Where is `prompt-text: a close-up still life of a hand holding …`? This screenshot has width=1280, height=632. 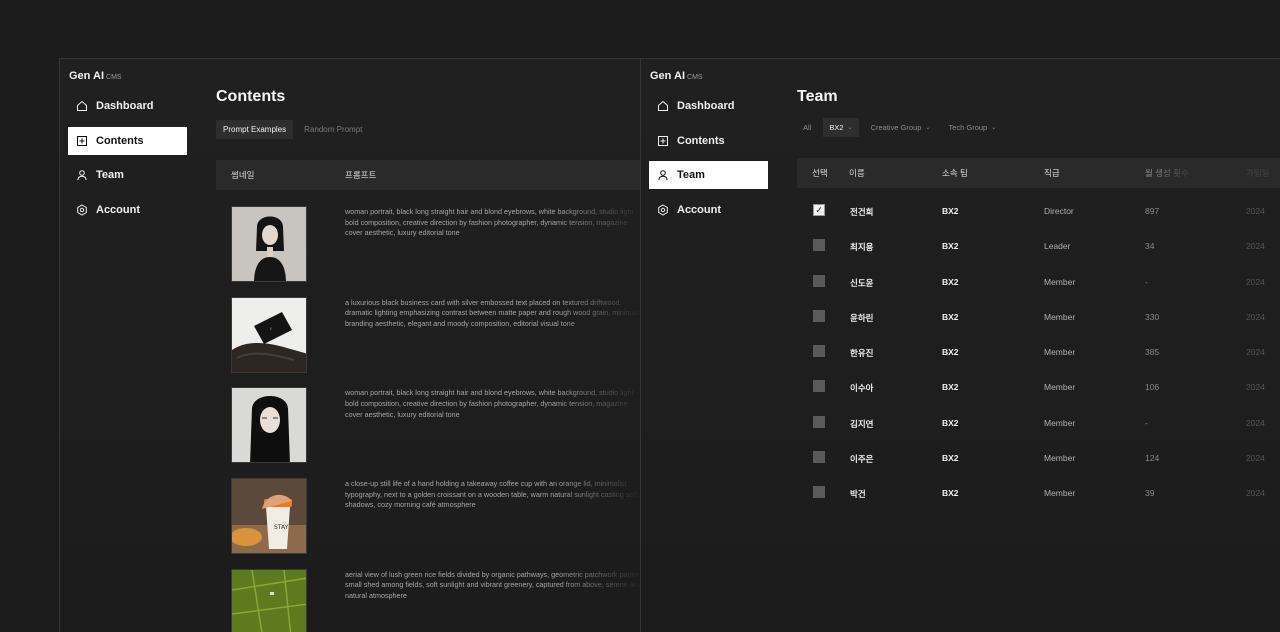
prompt-text: a close-up still life of a hand holding … is located at coordinates (491, 494).